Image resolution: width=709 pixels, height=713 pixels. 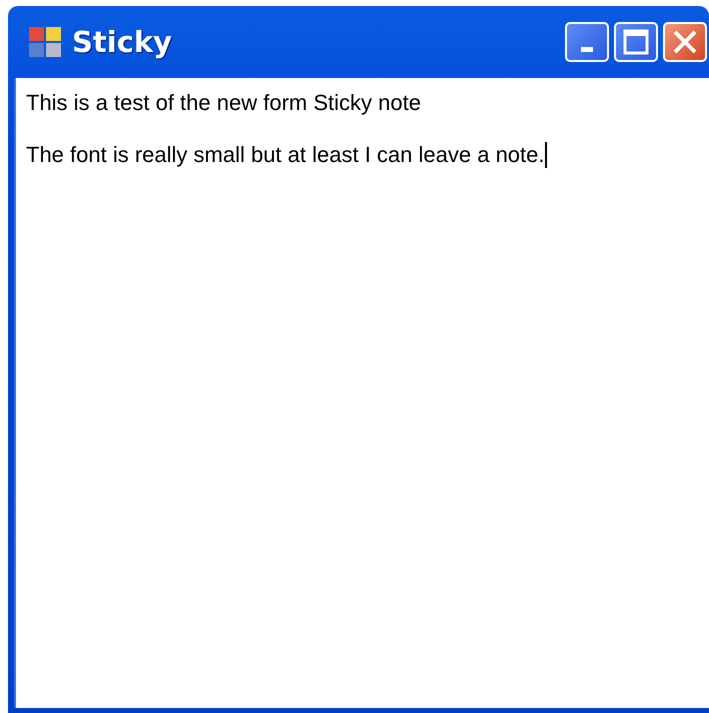 I want to click on note-text: This is a test of the new form Sticky note, so click(x=223, y=102).